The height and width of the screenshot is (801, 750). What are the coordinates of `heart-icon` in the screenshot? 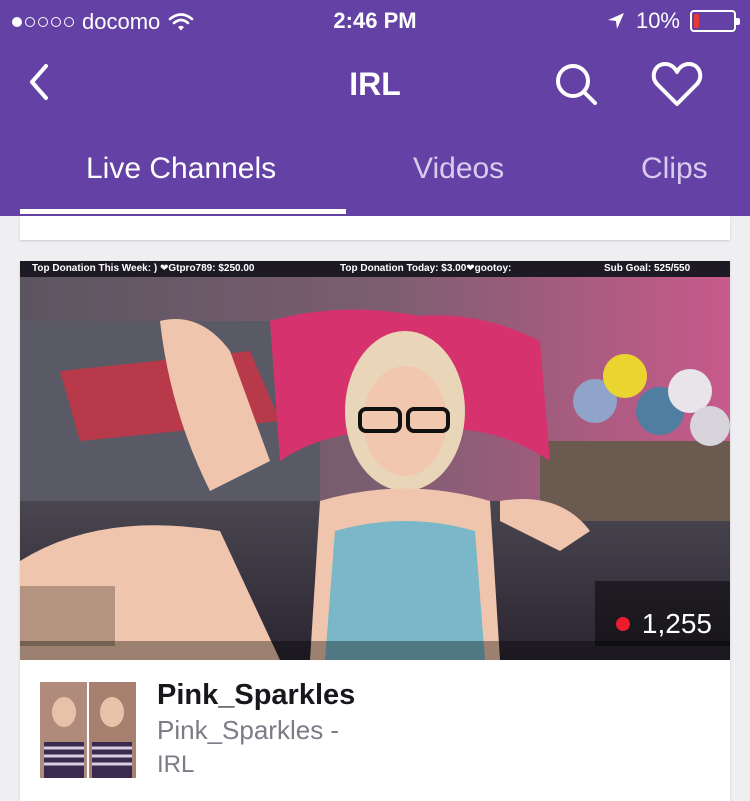 It's located at (677, 84).